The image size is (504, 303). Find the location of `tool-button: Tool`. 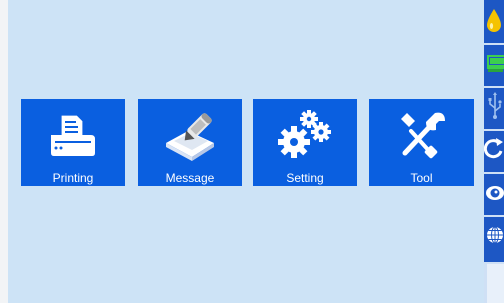

tool-button: Tool is located at coordinates (421, 142).